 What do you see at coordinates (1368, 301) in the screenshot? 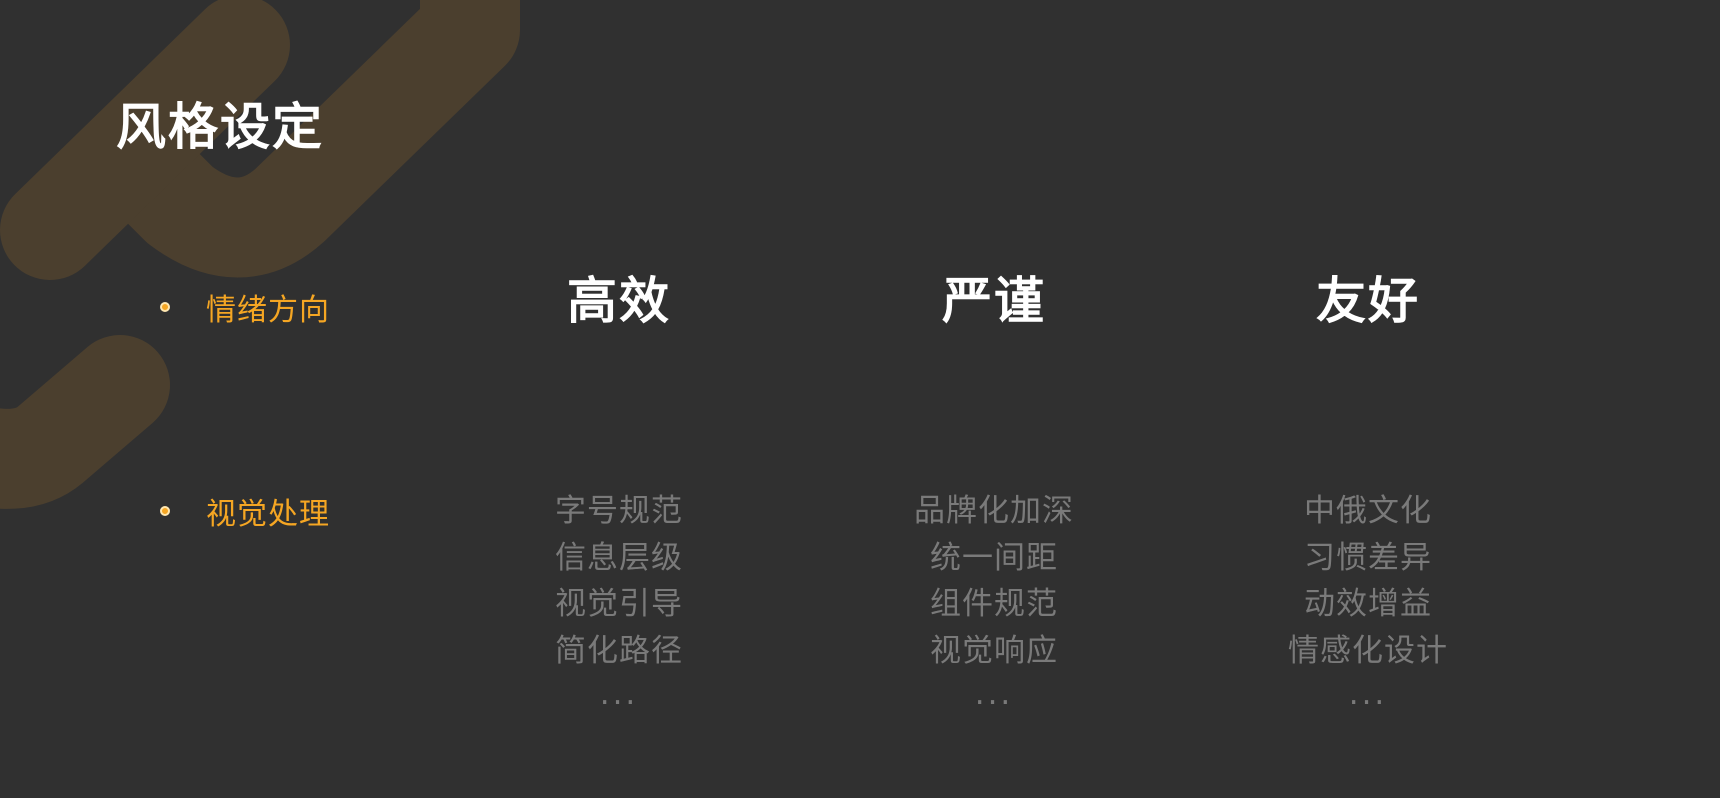
I see `column-heading-friendly: 友好` at bounding box center [1368, 301].